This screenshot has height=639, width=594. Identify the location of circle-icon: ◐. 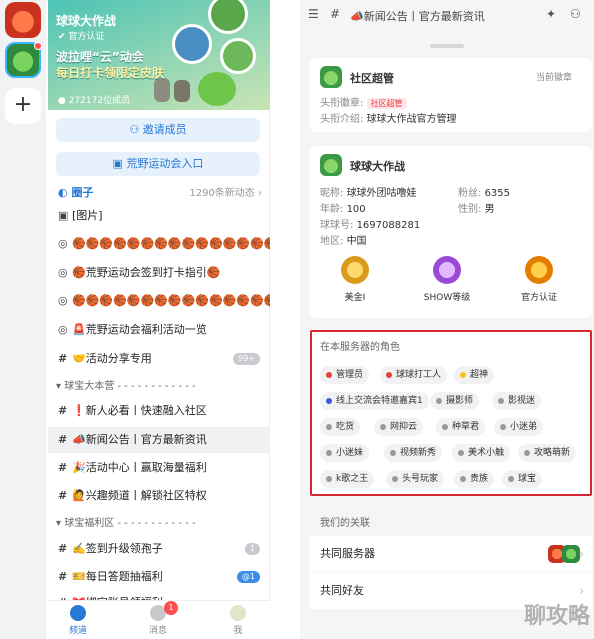
(65, 192).